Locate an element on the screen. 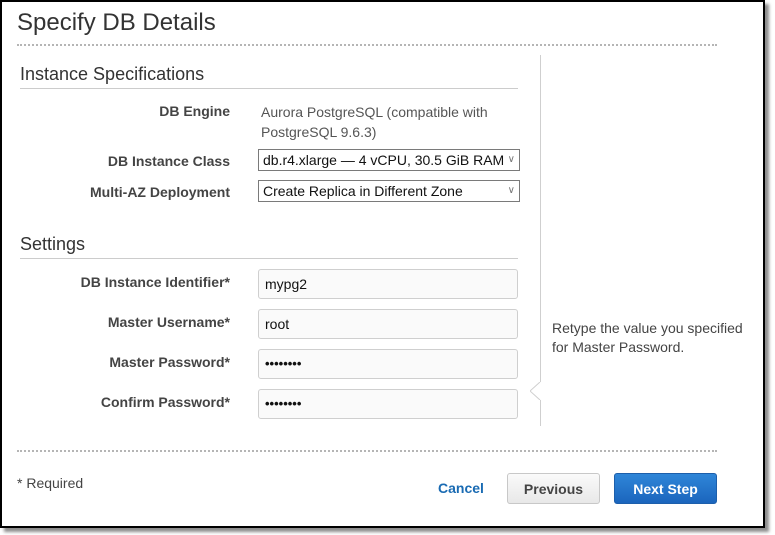  help-pointer-icon is located at coordinates (537, 391).